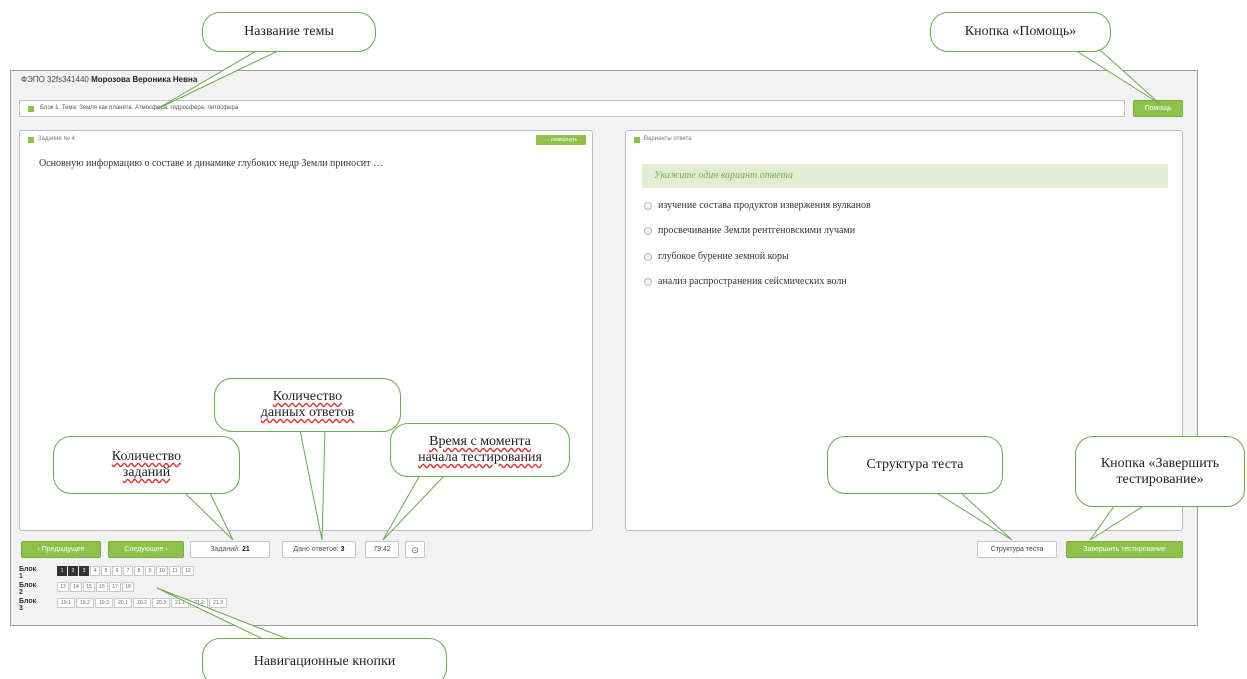  I want to click on callout-line: данных ответов, so click(307, 412).